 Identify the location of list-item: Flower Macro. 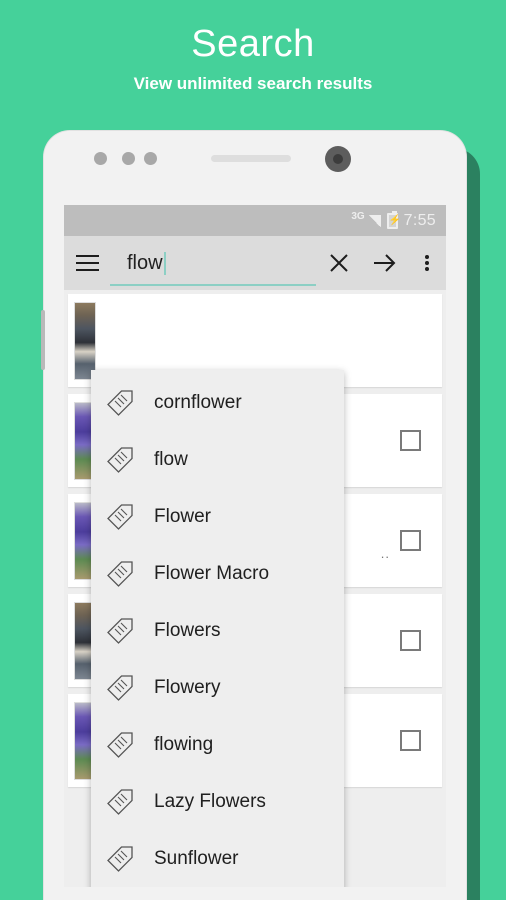
(217, 573).